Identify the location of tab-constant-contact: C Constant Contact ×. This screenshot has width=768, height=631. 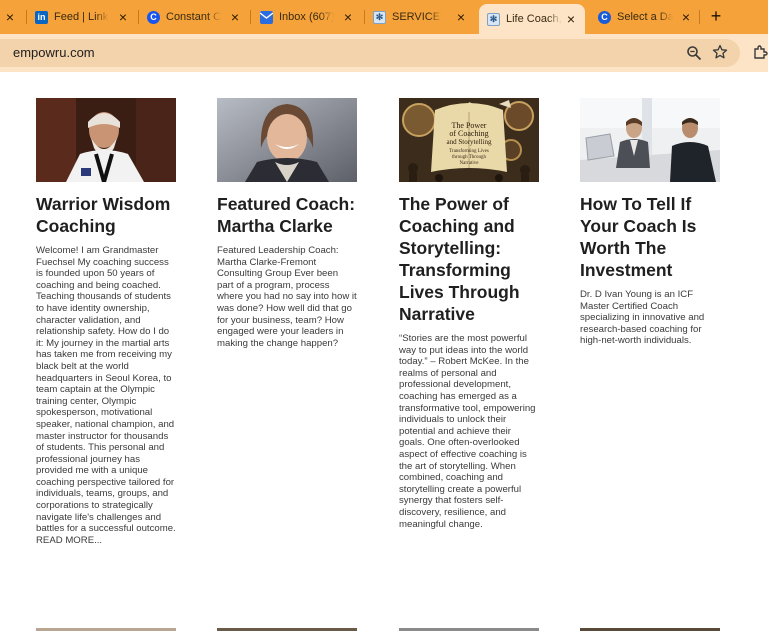
(195, 17).